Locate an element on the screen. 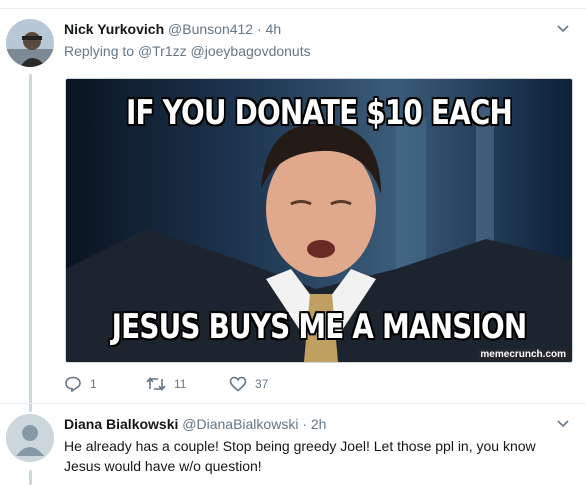  tweet-header: Diana Bialkowski @DianaBialkowski · 2h is located at coordinates (195, 424).